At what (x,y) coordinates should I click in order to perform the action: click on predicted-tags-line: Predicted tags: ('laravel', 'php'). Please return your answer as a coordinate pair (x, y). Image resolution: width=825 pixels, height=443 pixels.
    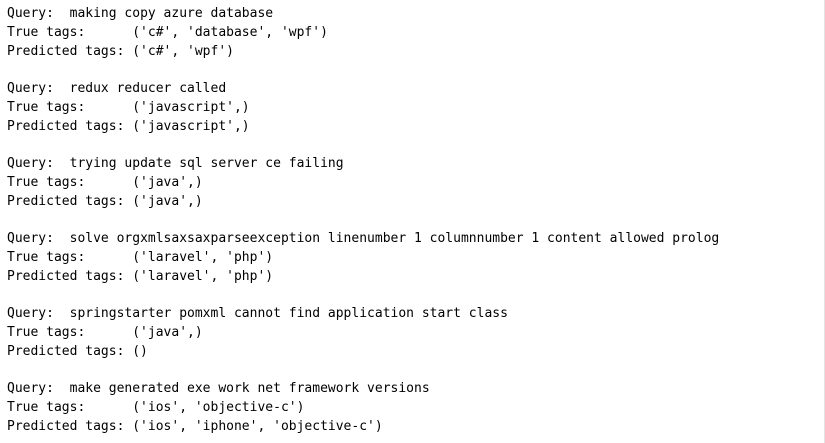
    Looking at the image, I should click on (415, 276).